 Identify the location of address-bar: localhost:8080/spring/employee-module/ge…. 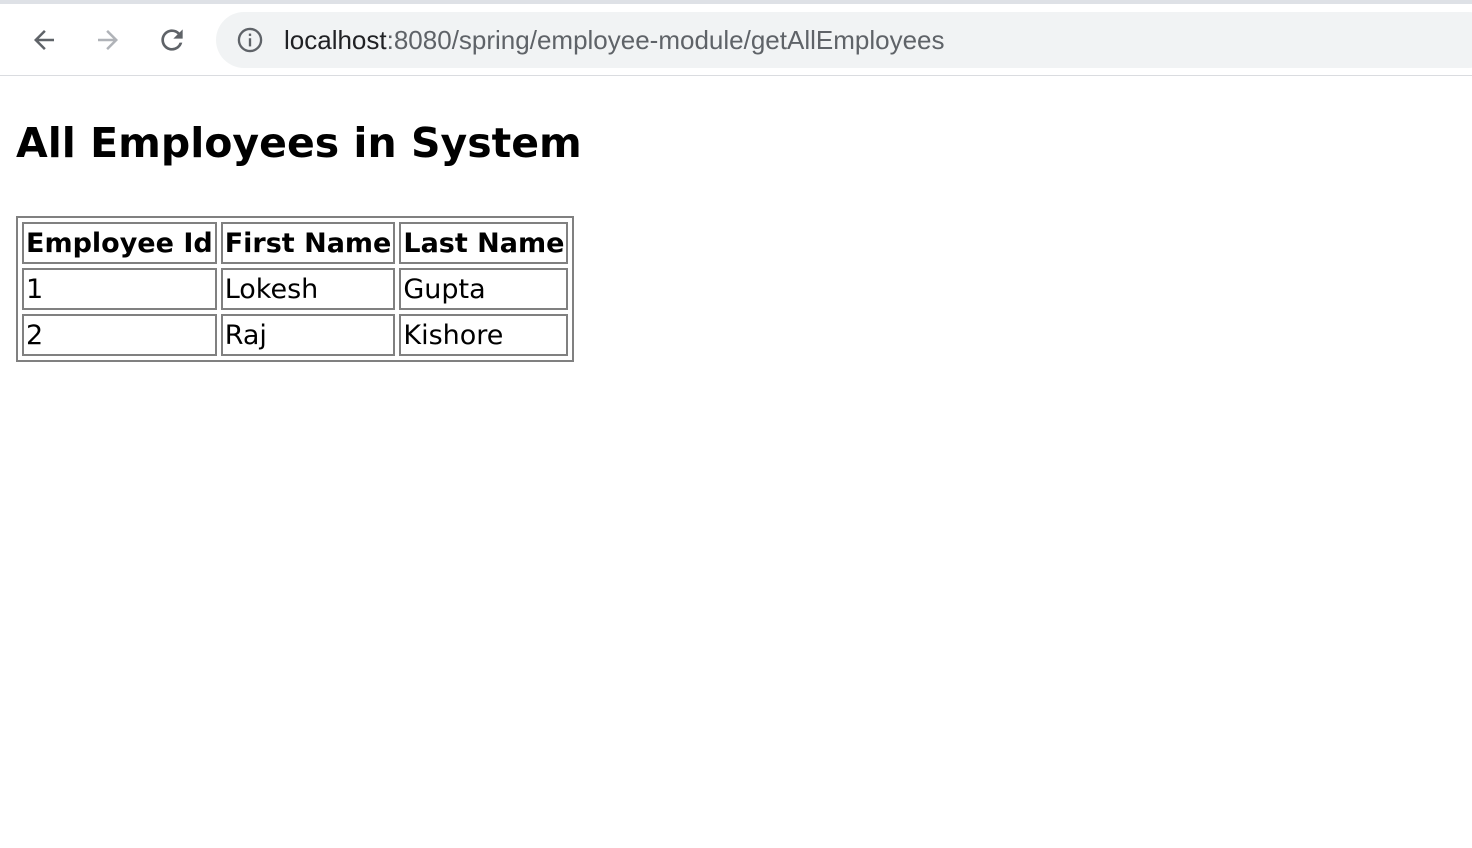
(844, 40).